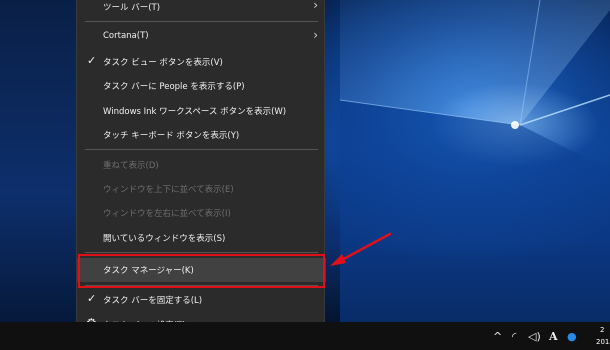 This screenshot has width=610, height=350. Describe the element at coordinates (305, 336) in the screenshot. I see `taskbar` at that location.